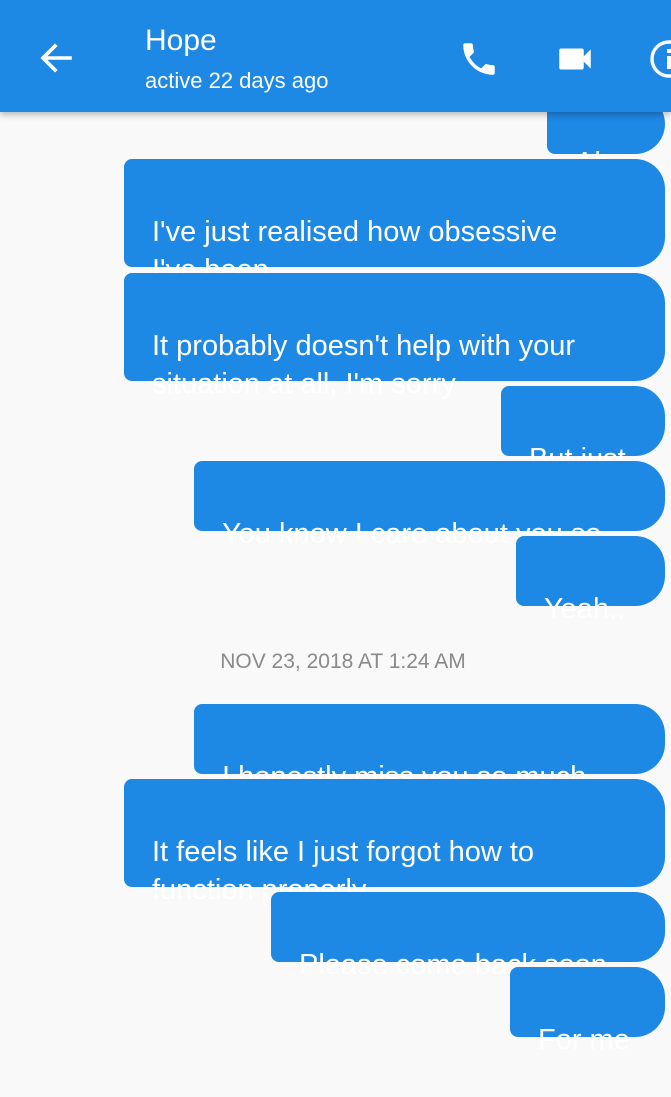  I want to click on video-camera-icon, so click(575, 59).